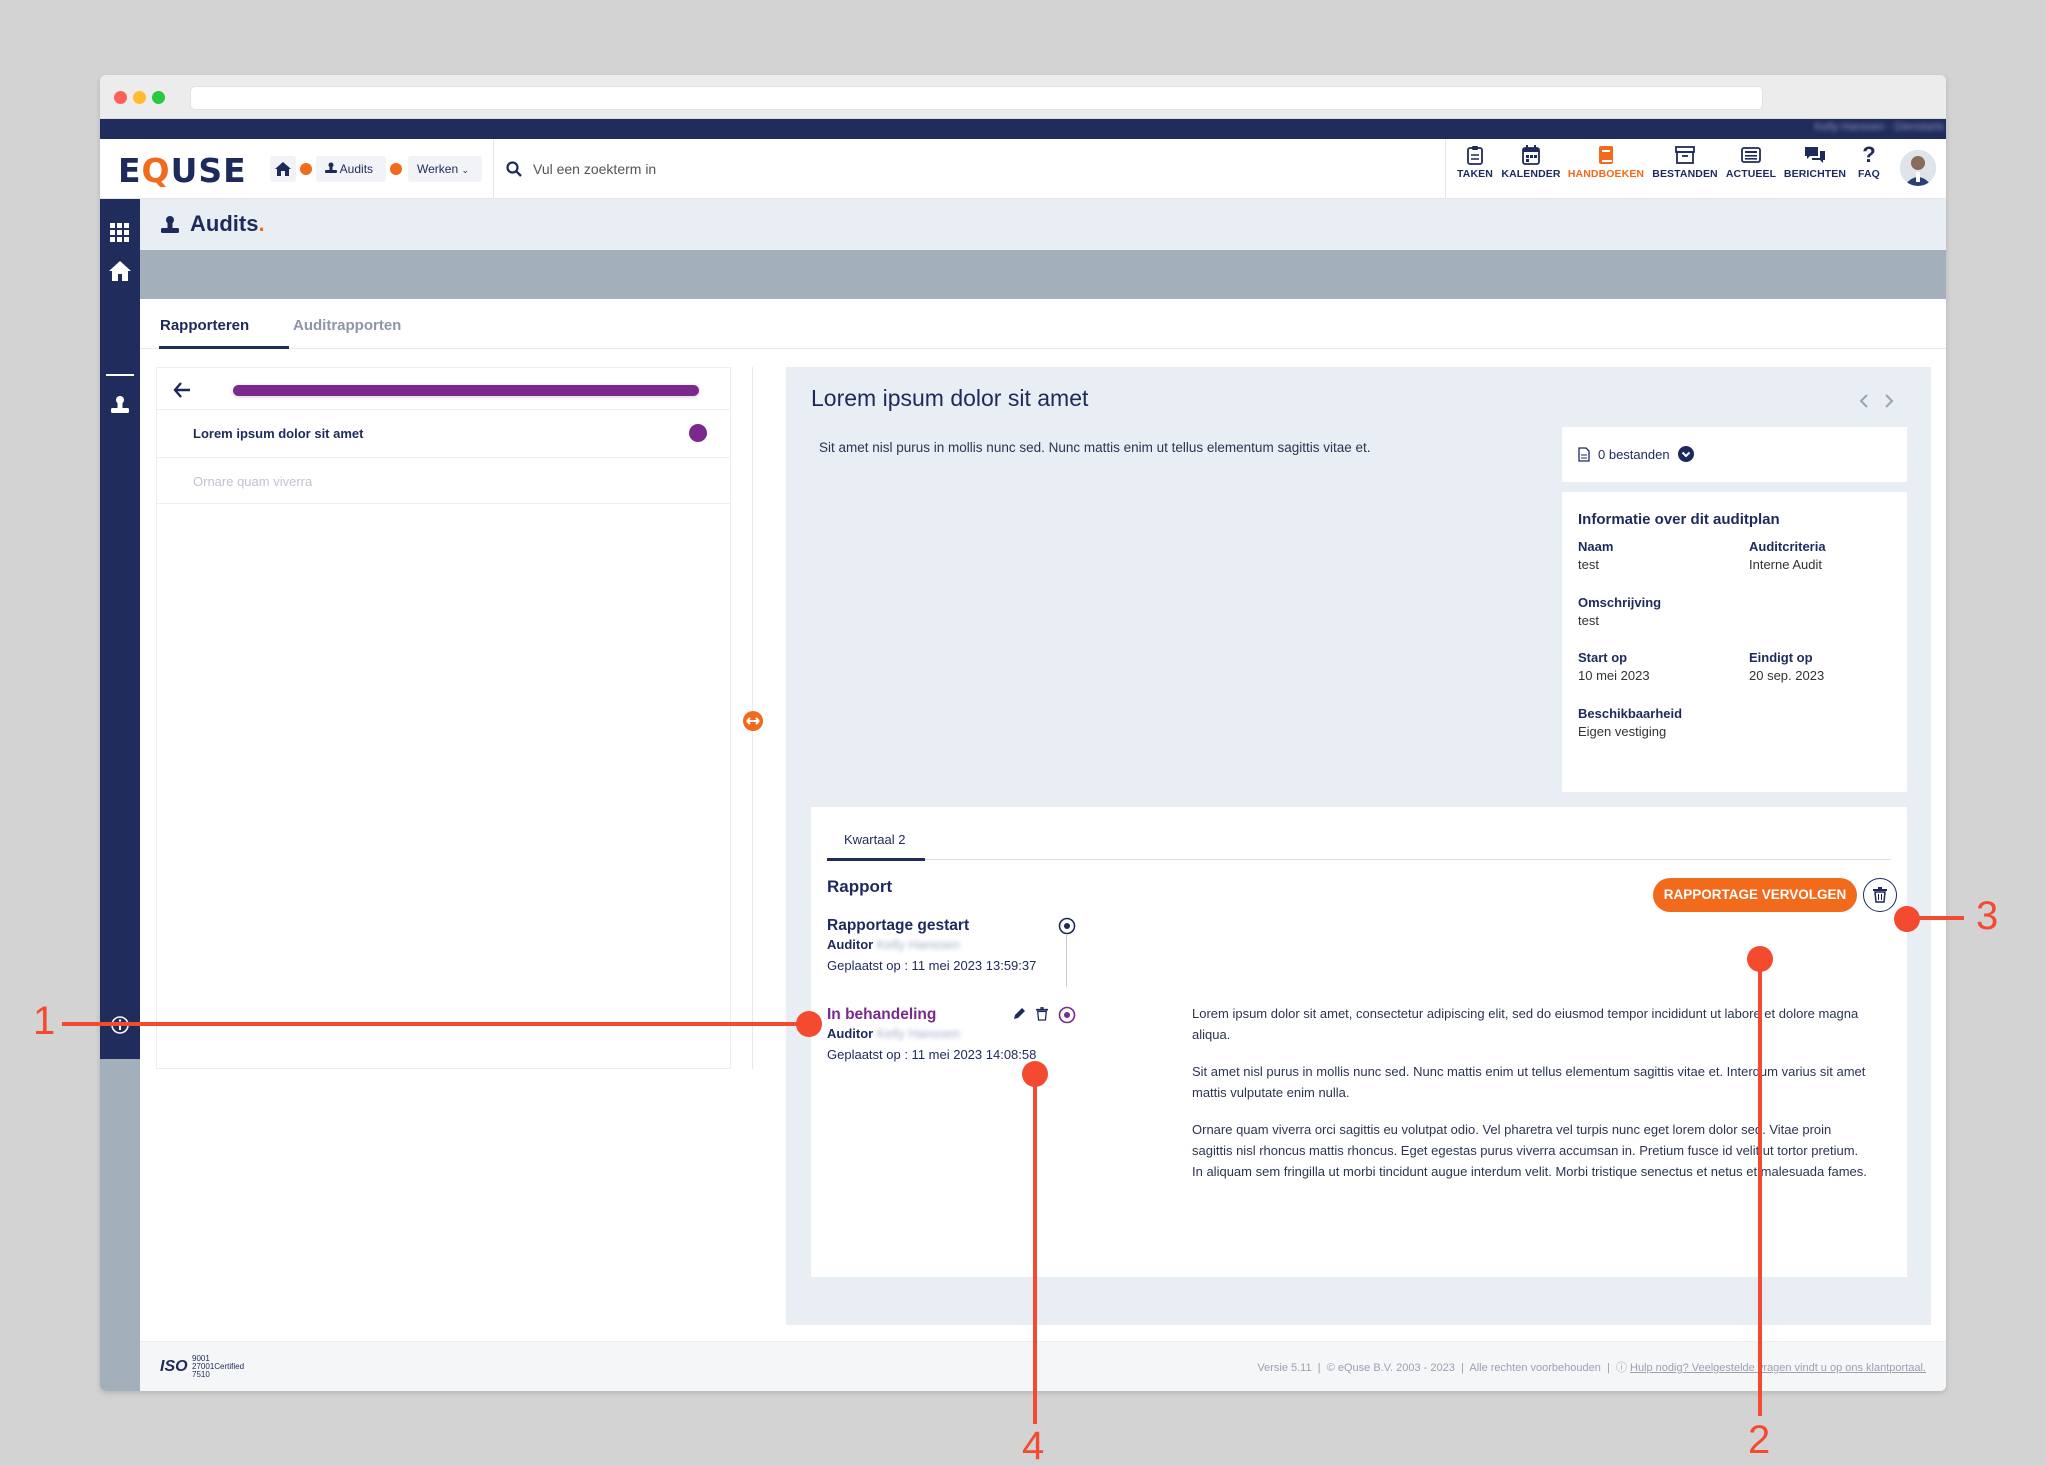  I want to click on arrows-horizontal-icon, so click(753, 721).